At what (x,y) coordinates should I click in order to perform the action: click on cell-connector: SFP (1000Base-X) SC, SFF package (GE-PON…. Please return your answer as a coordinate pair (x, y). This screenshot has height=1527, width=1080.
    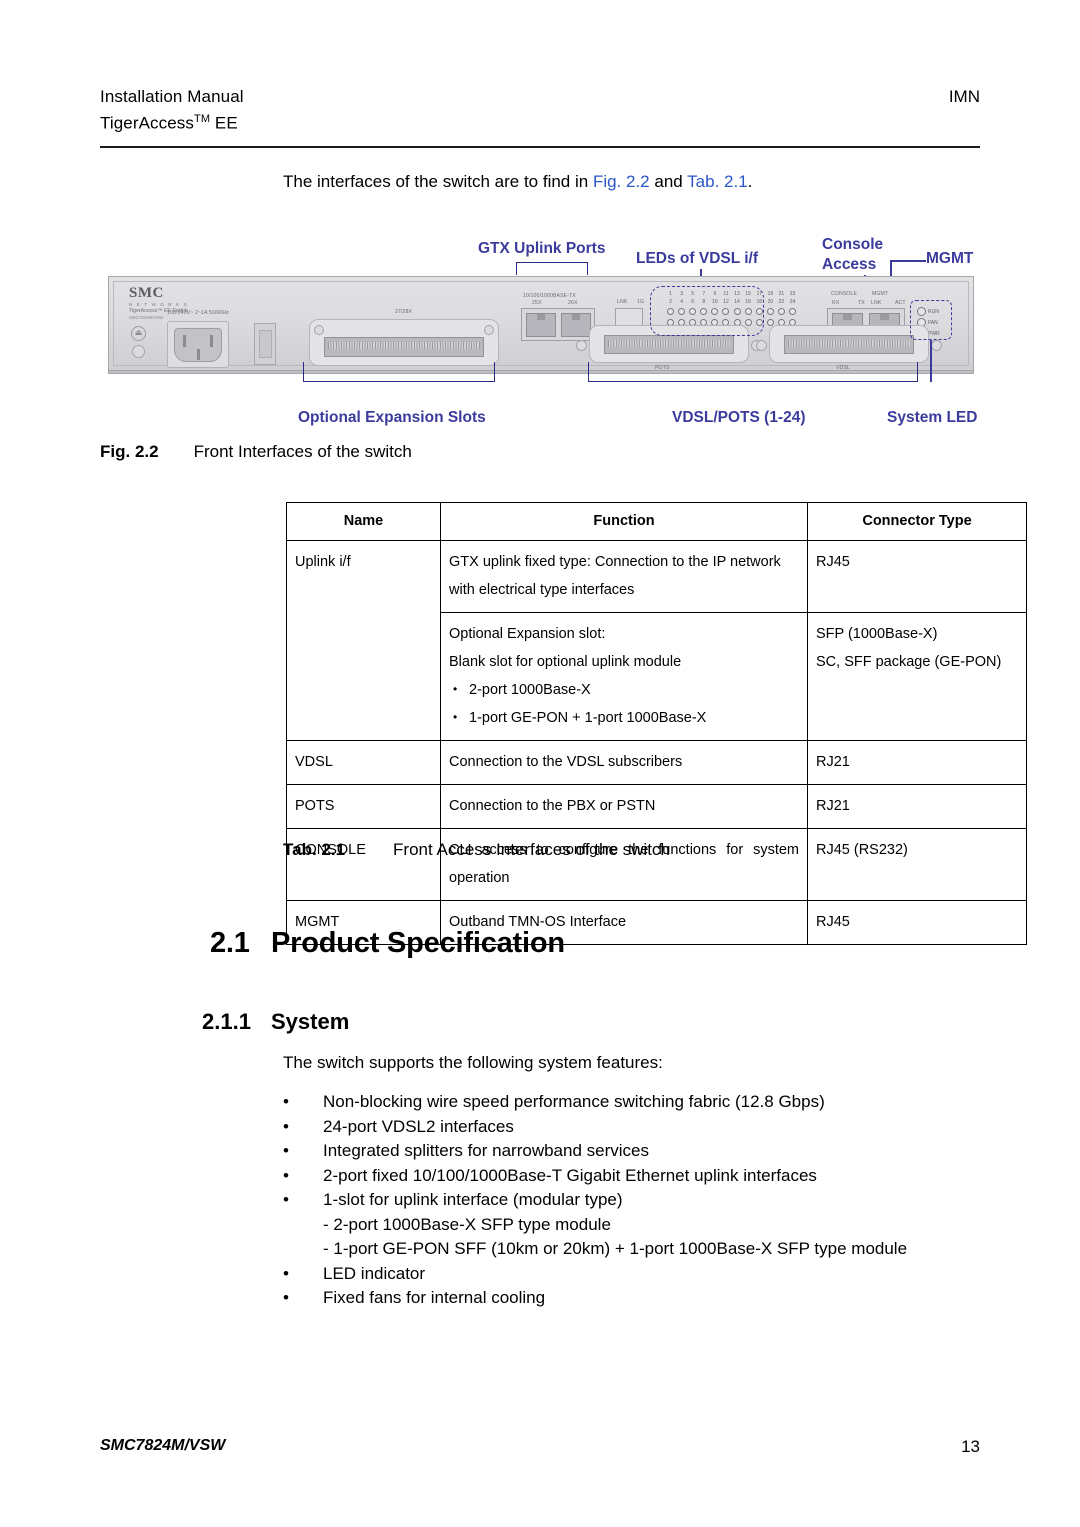
    Looking at the image, I should click on (917, 676).